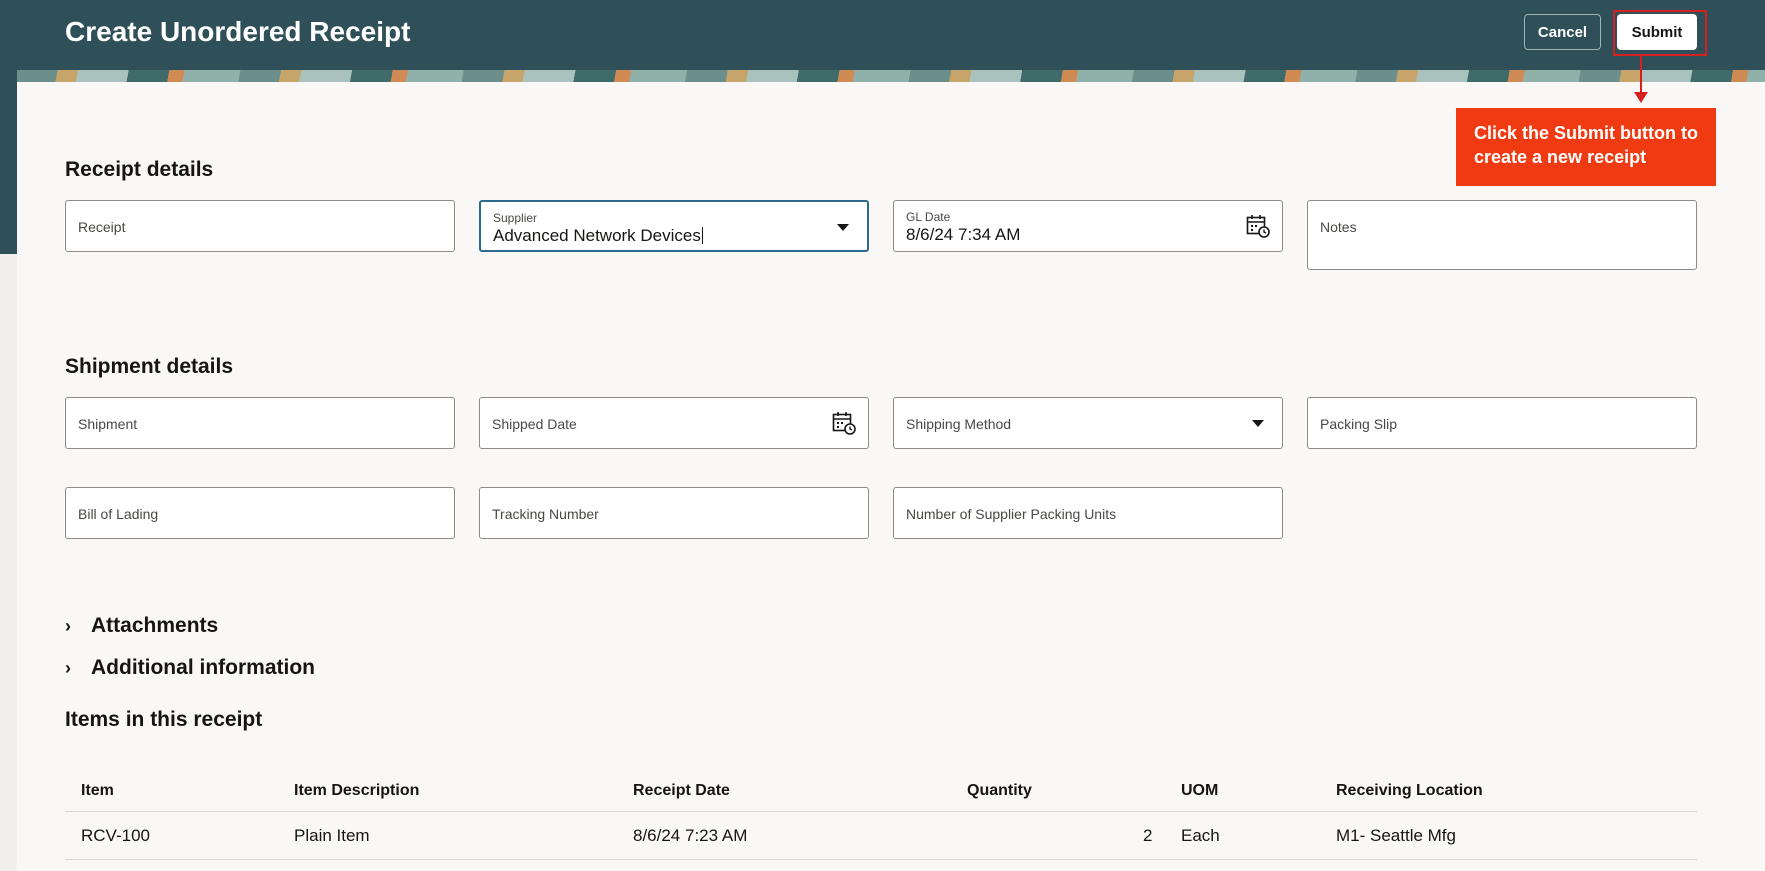  What do you see at coordinates (1641, 75) in the screenshot?
I see `callout-arrow-line` at bounding box center [1641, 75].